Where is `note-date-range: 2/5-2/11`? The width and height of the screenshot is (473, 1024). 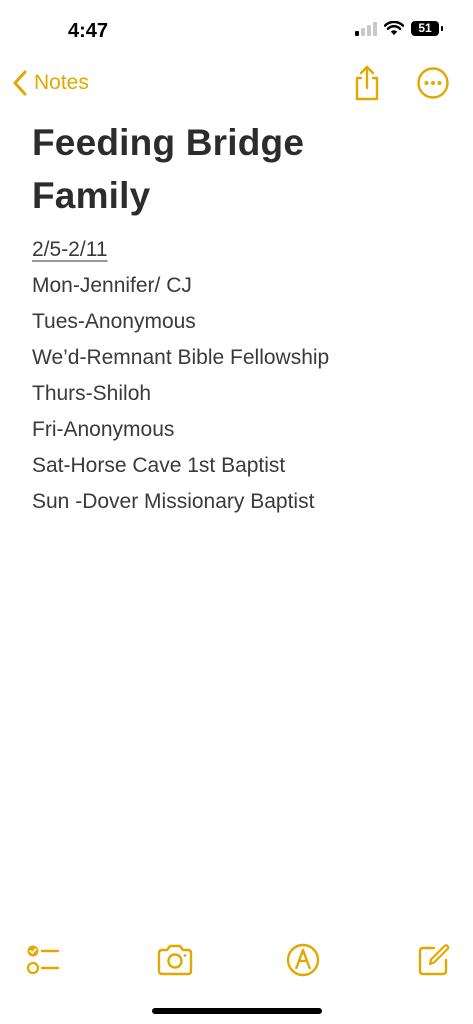 note-date-range: 2/5-2/11 is located at coordinates (242, 250).